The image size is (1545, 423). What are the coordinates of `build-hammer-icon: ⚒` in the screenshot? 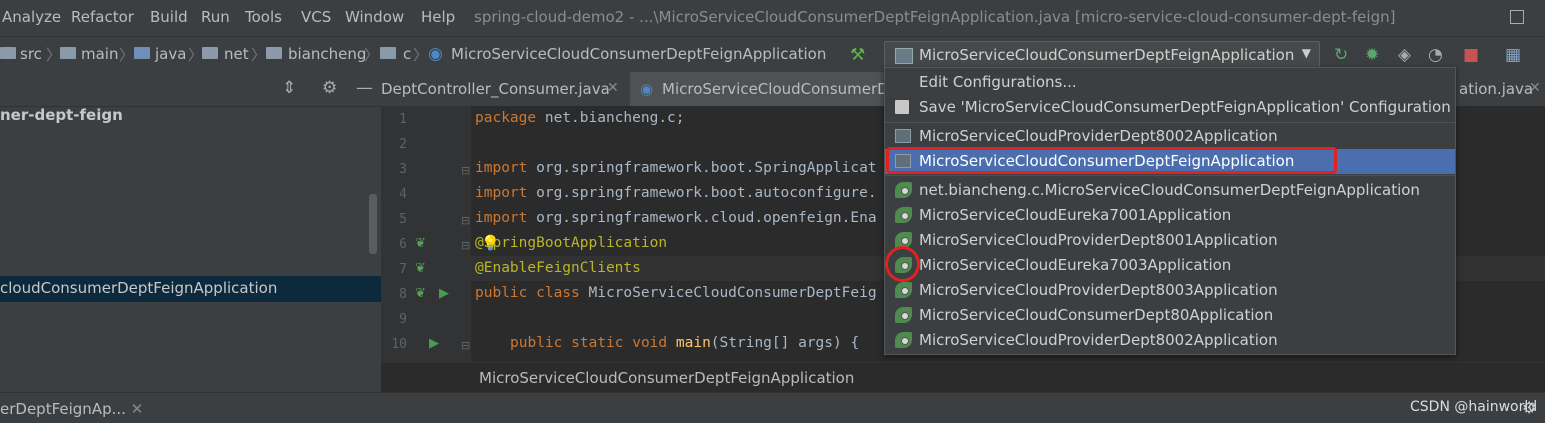 It's located at (857, 55).